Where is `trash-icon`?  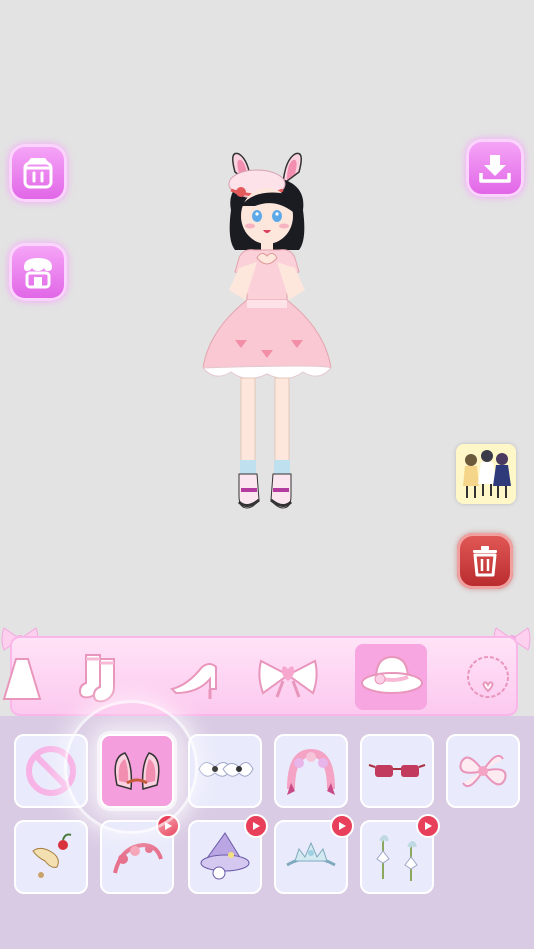
trash-icon is located at coordinates (485, 561).